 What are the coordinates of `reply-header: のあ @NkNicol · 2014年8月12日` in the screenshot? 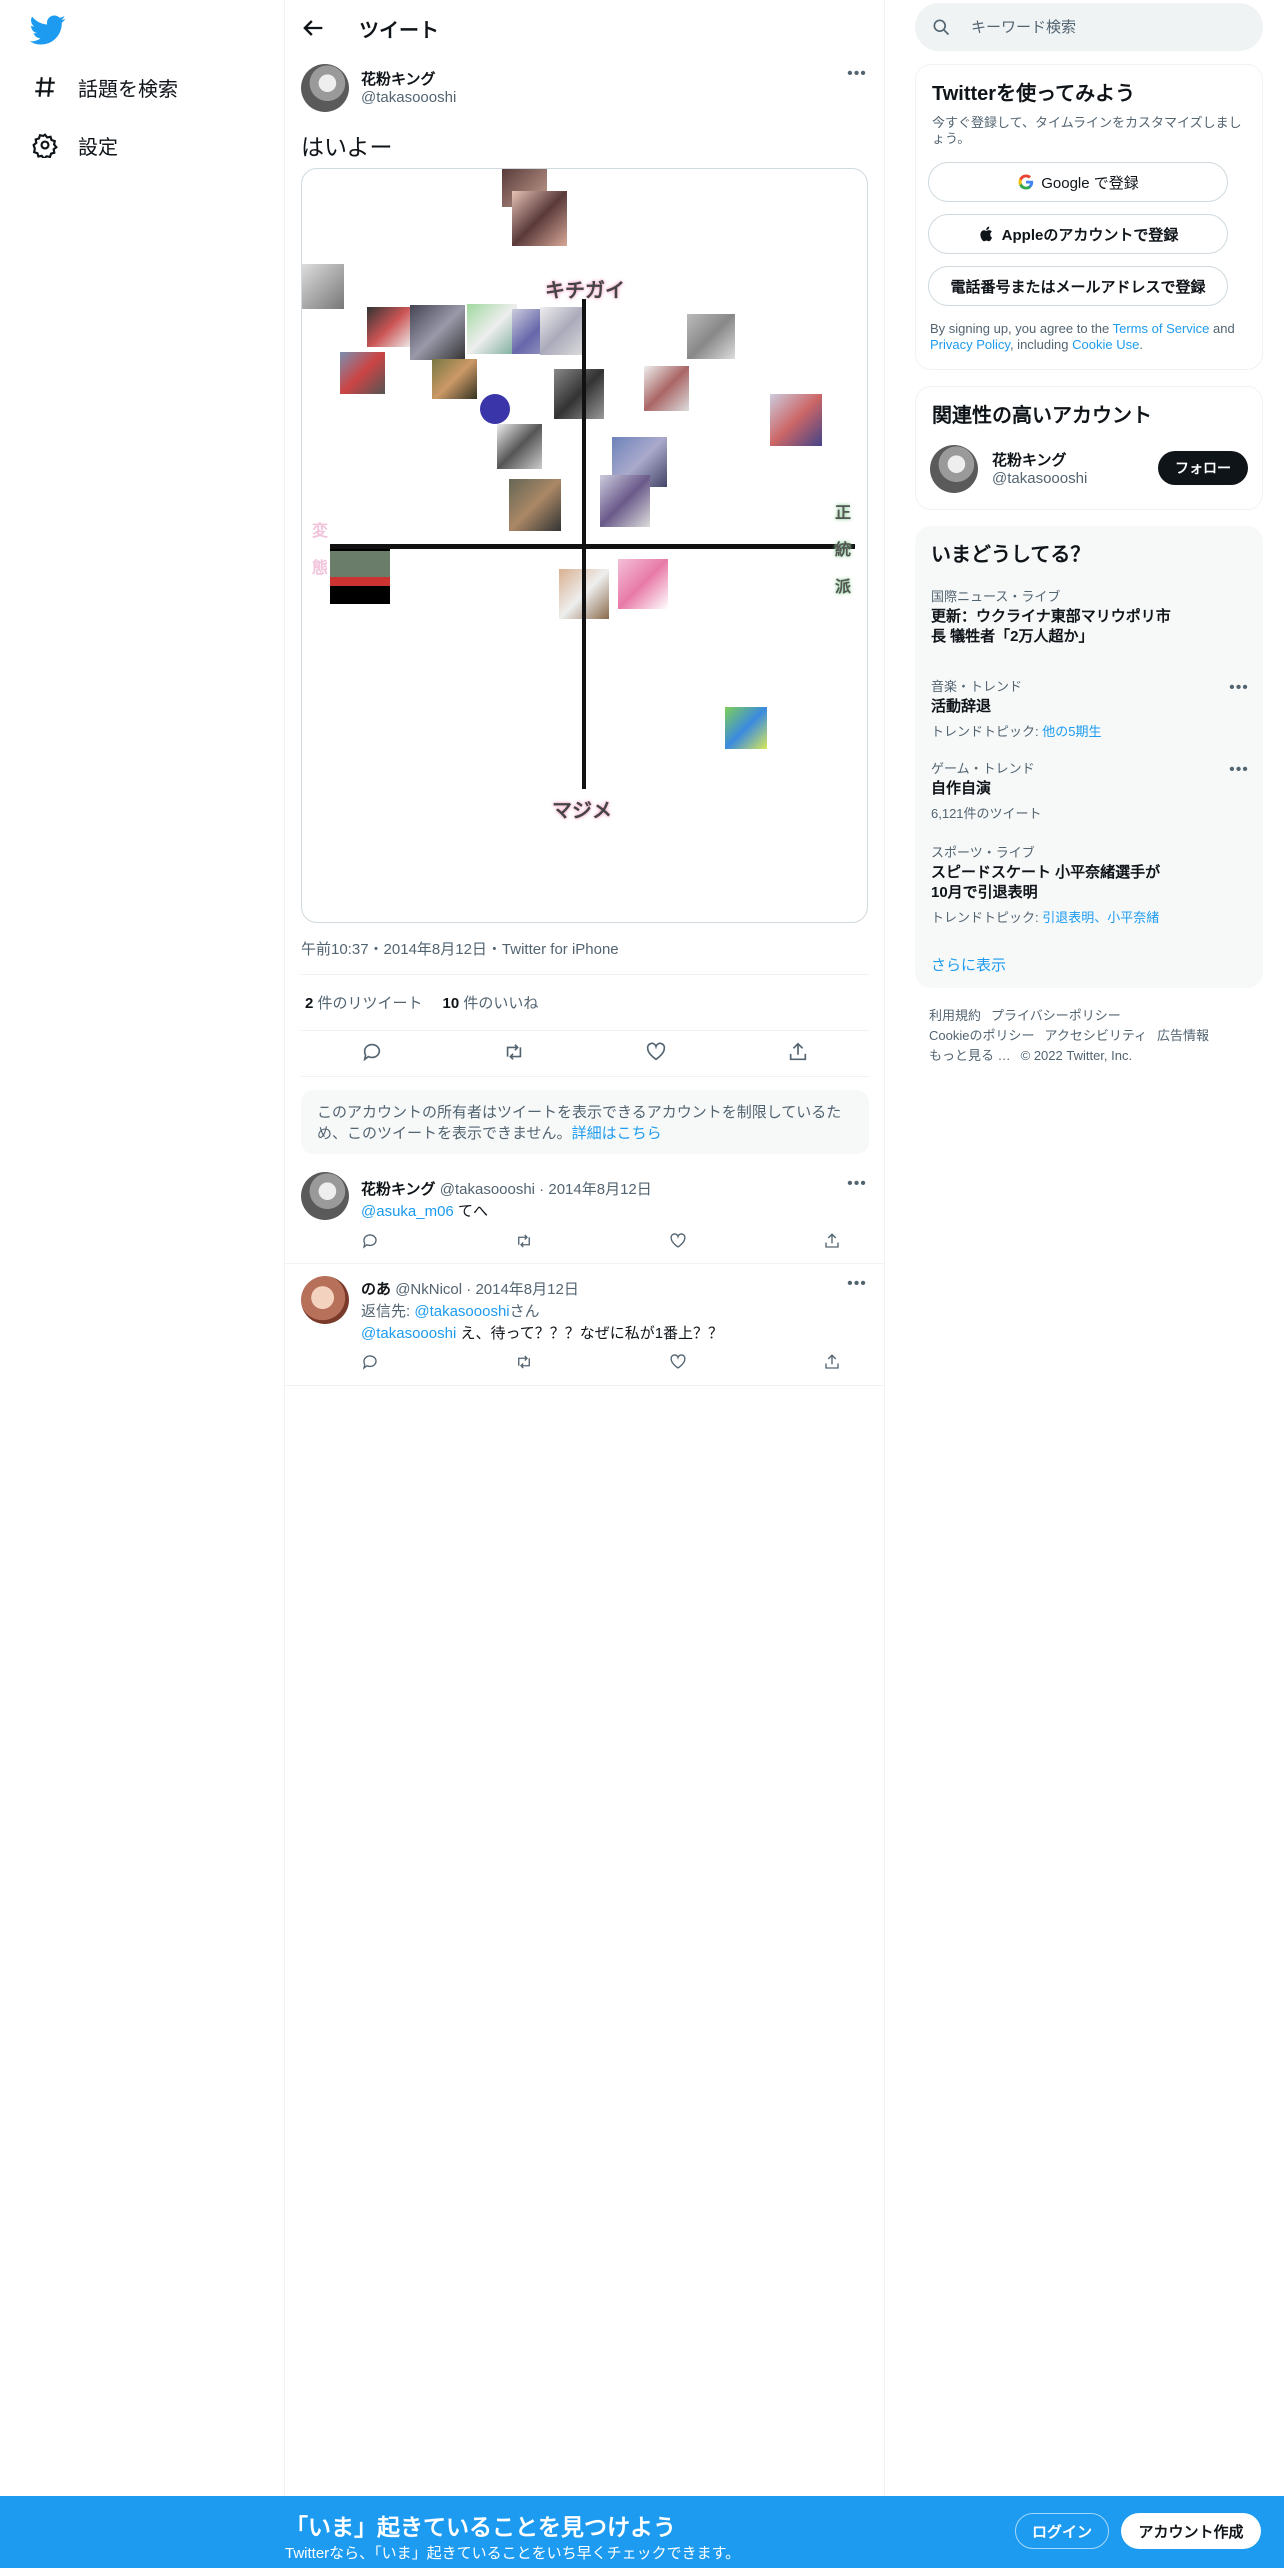 It's located at (470, 1289).